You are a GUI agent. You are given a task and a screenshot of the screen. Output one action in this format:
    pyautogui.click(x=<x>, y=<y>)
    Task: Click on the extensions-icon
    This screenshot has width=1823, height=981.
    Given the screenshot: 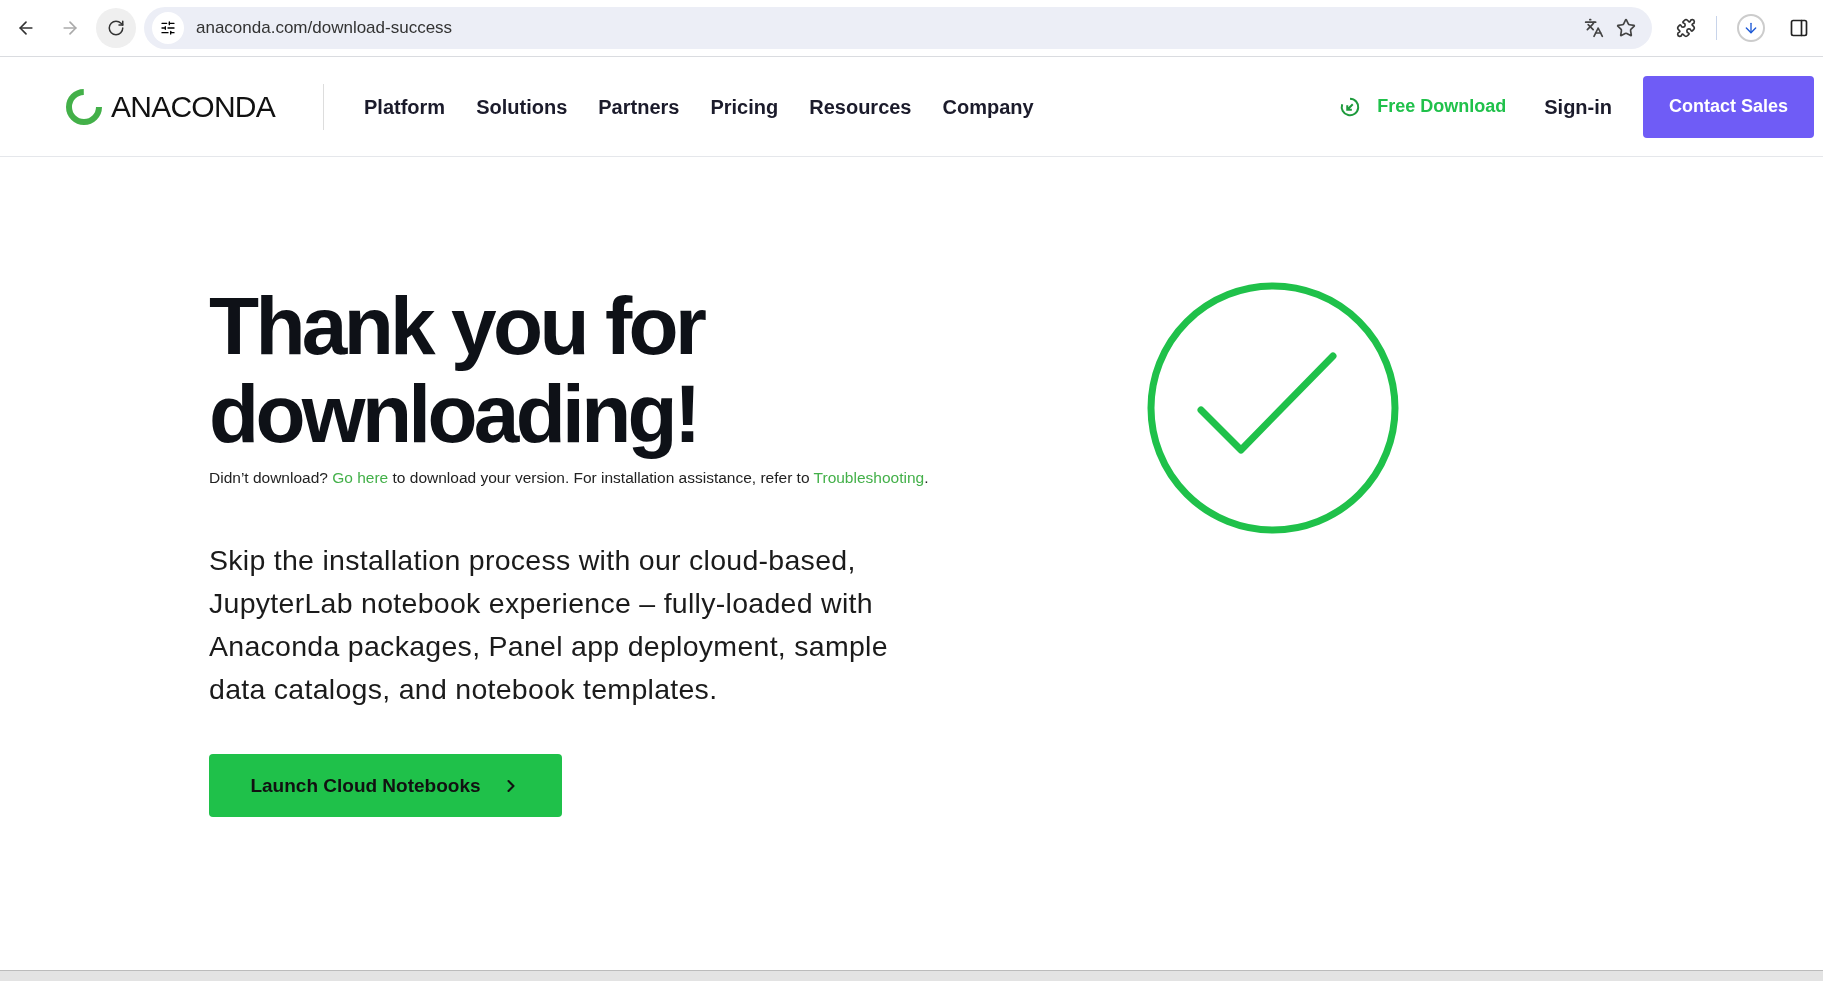 What is the action you would take?
    pyautogui.click(x=1686, y=28)
    